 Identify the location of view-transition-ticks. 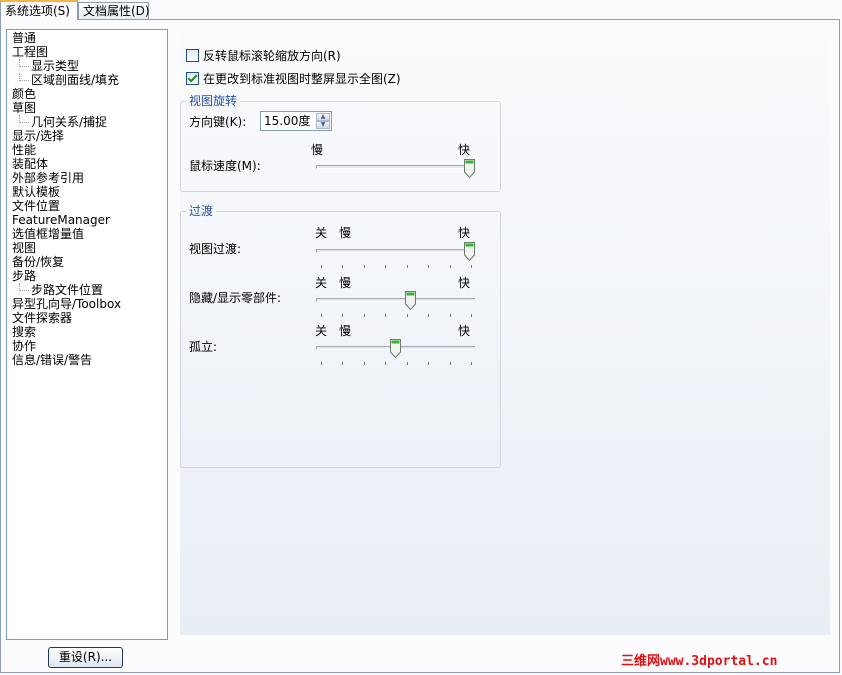
(396, 266).